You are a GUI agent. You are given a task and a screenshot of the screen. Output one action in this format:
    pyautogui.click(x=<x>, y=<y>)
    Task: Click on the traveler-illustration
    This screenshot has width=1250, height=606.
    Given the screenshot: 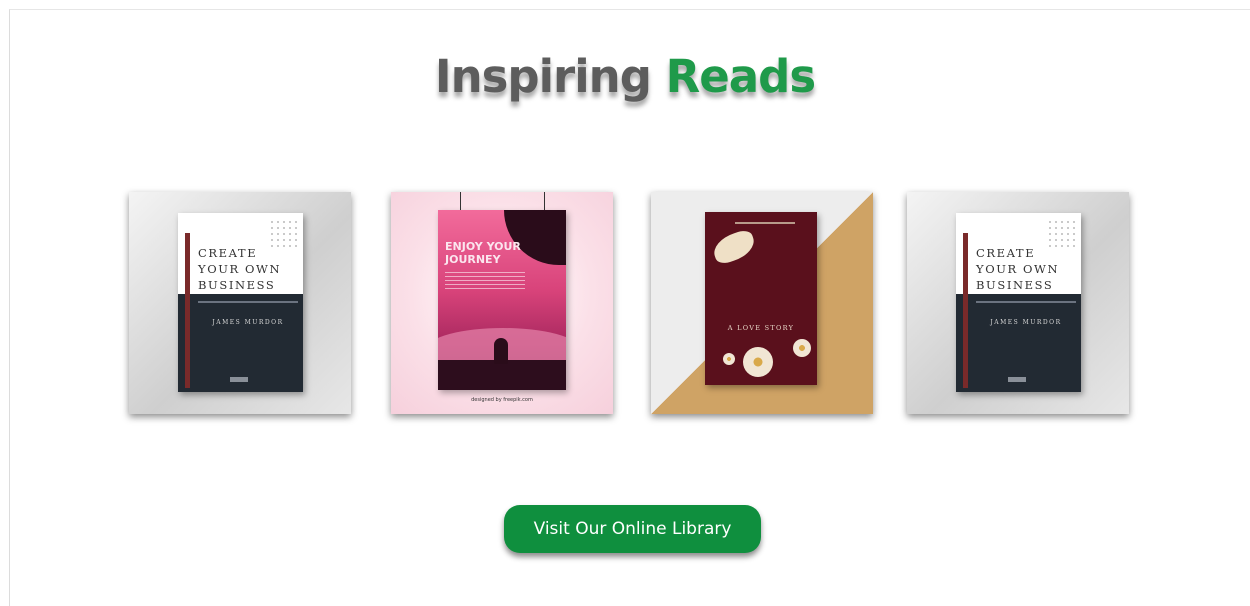 What is the action you would take?
    pyautogui.click(x=501, y=351)
    